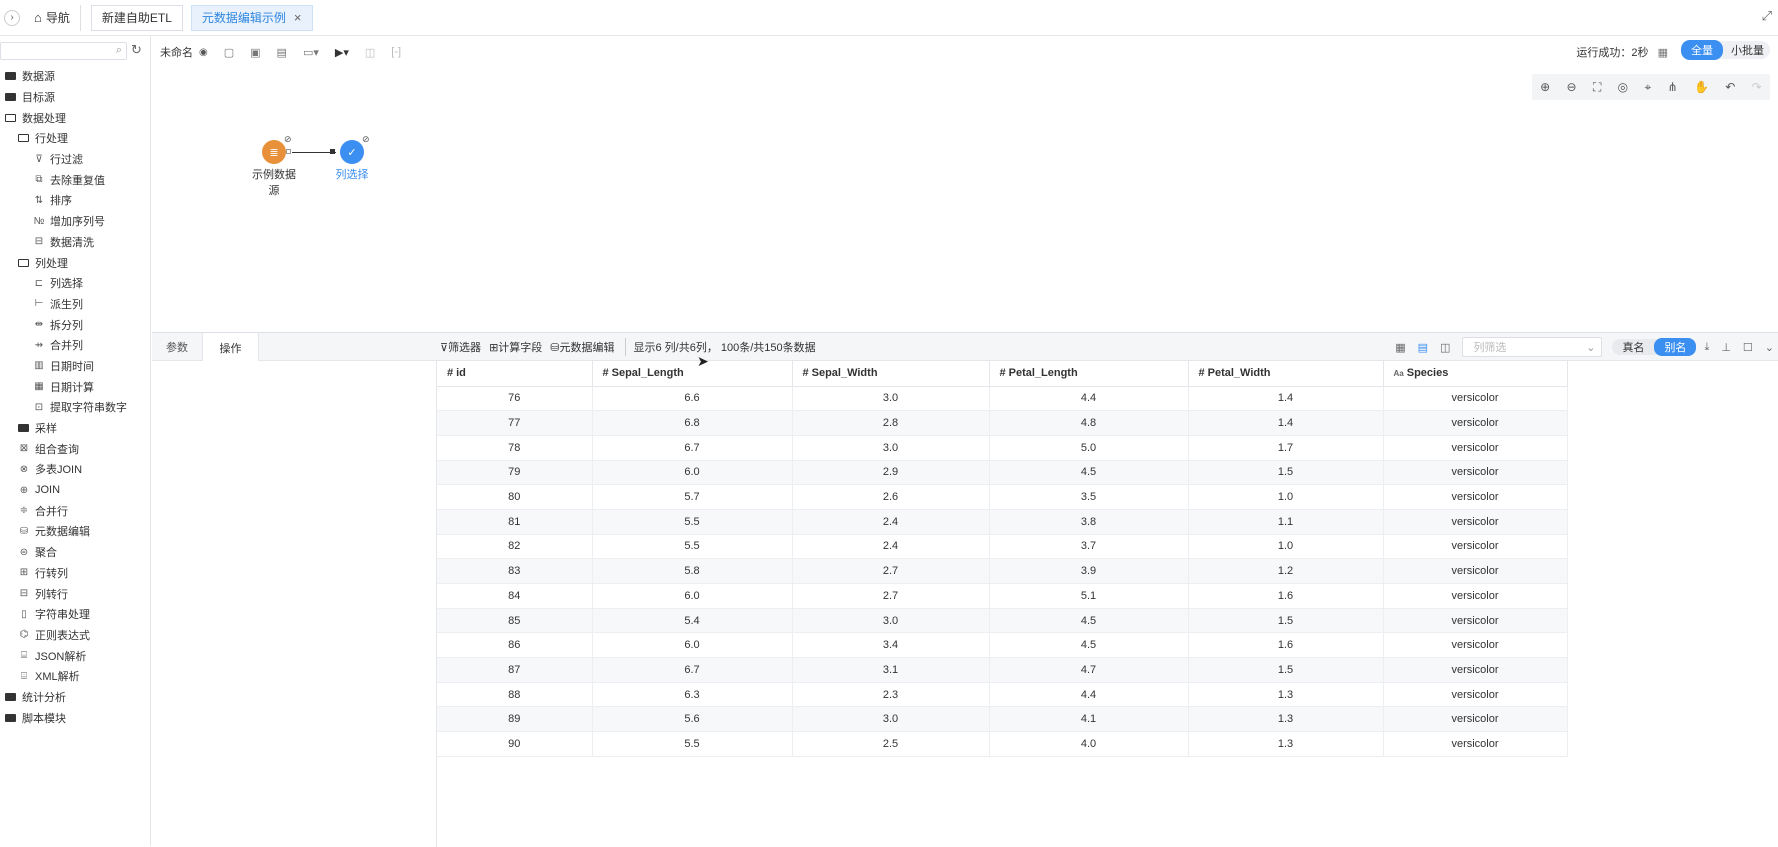 Image resolution: width=1778 pixels, height=847 pixels. I want to click on chevron-right-icon: ›, so click(12, 17).